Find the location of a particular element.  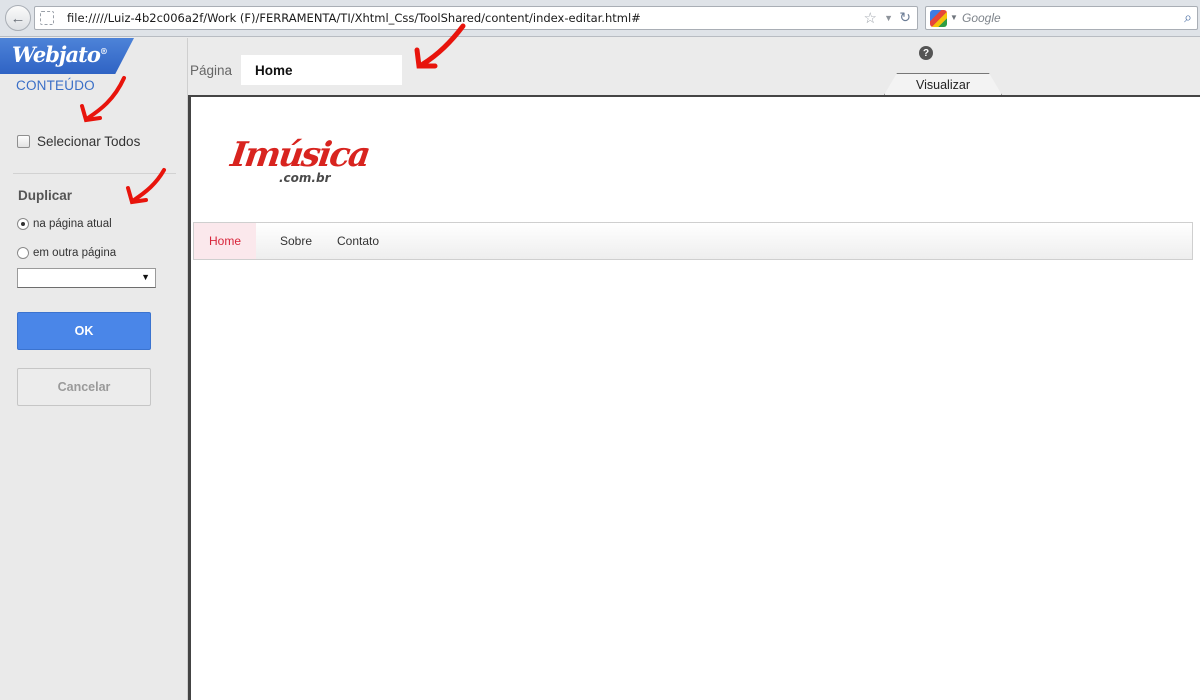

radio-other-page: em outra página is located at coordinates (66, 253).